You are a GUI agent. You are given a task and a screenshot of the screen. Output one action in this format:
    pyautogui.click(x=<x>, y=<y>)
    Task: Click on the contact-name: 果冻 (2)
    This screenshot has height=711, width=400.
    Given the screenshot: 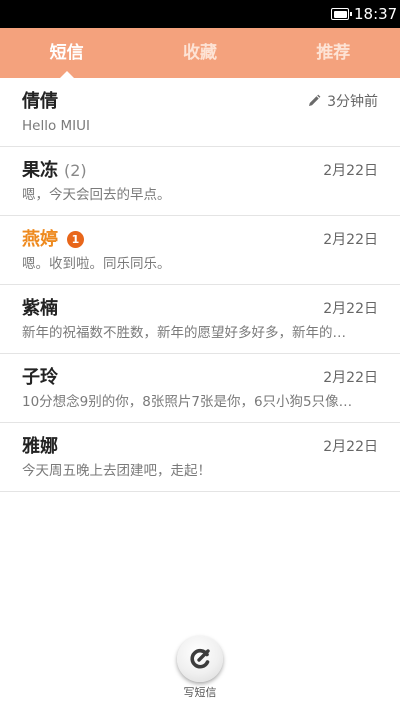 What is the action you would take?
    pyautogui.click(x=54, y=171)
    